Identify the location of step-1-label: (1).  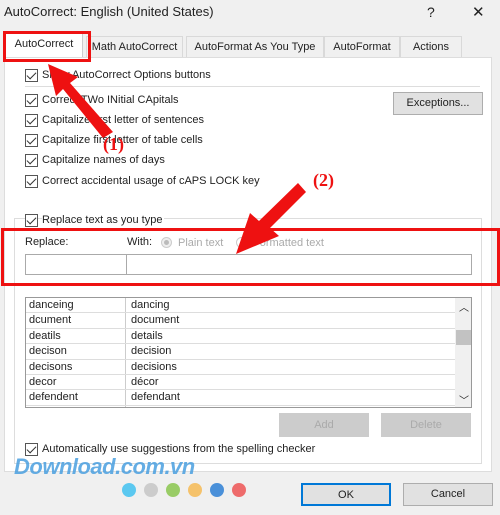
(113, 144).